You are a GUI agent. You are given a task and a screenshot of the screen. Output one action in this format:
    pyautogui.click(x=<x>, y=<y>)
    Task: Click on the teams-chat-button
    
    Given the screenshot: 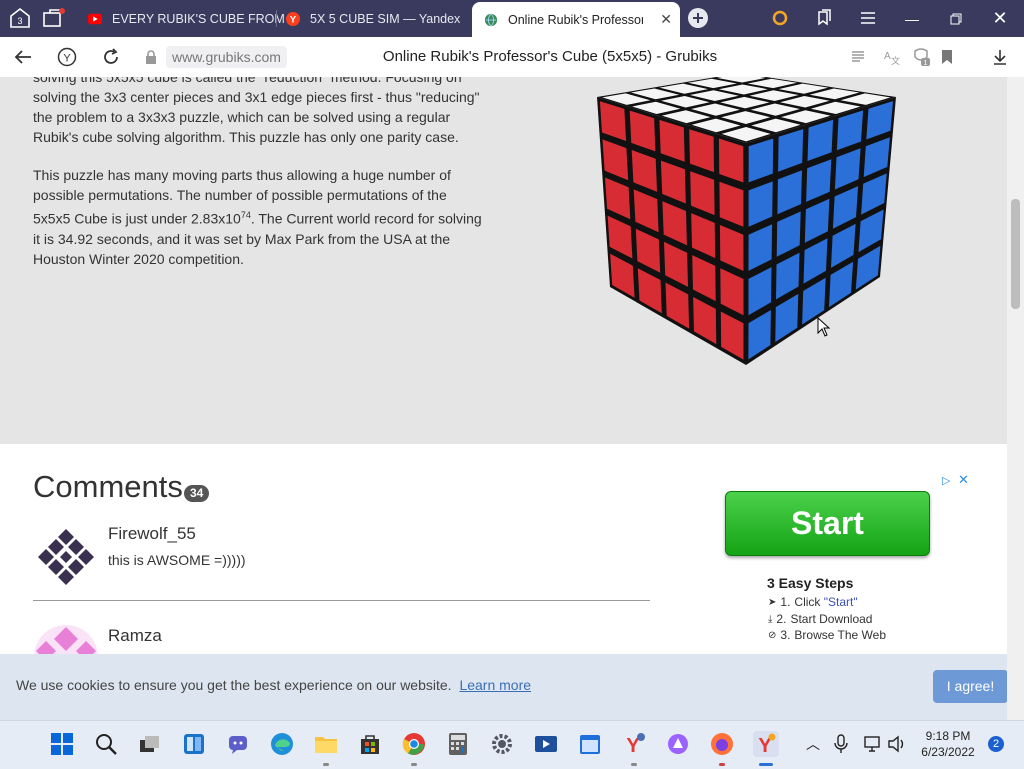 What is the action you would take?
    pyautogui.click(x=238, y=744)
    